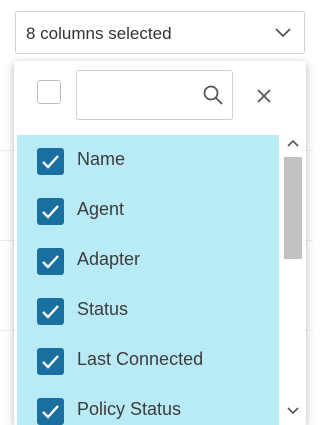 The image size is (320, 425). Describe the element at coordinates (49, 92) in the screenshot. I see `select-all-checkbox` at that location.